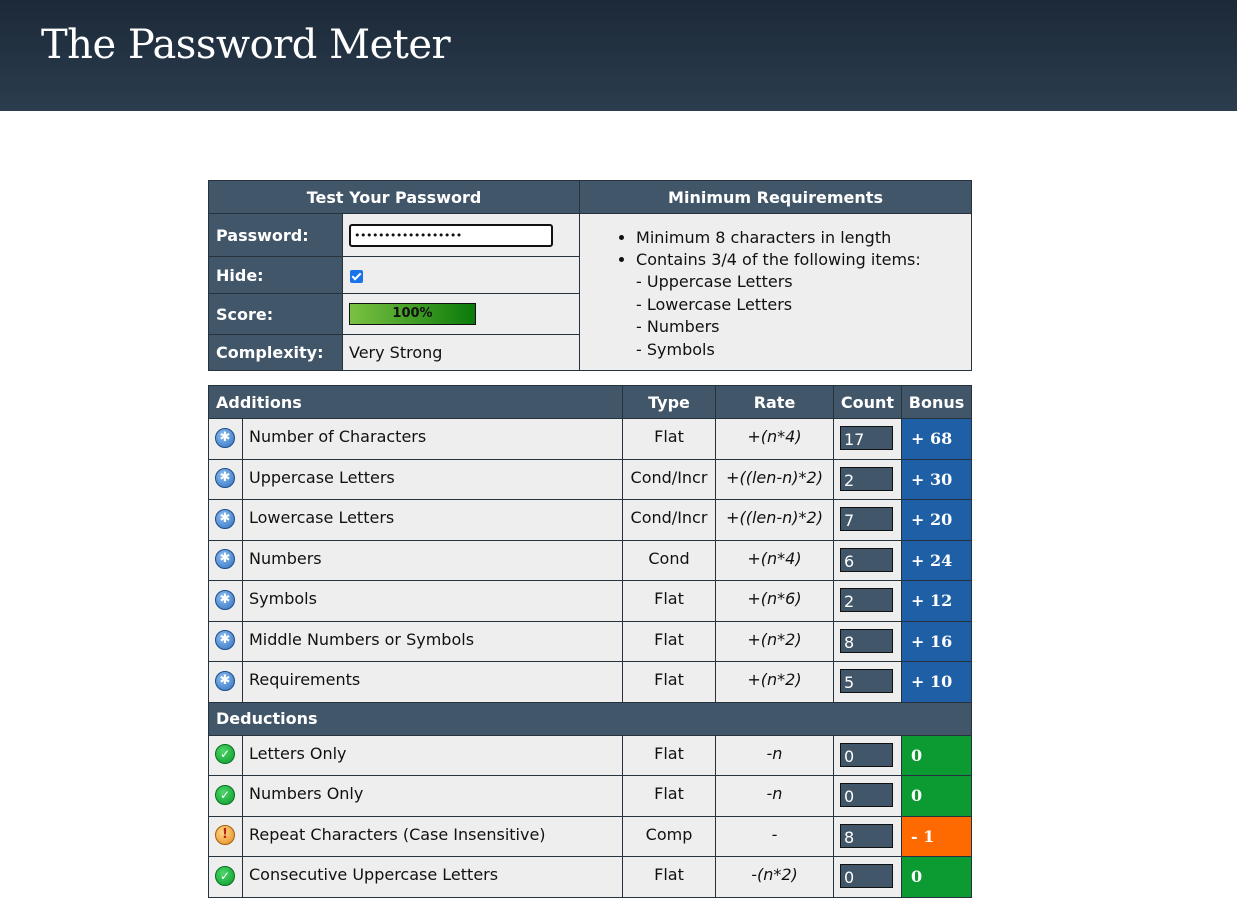 This screenshot has width=1237, height=898. What do you see at coordinates (803, 238) in the screenshot?
I see `requirement-item: Minimum 8 characters in length` at bounding box center [803, 238].